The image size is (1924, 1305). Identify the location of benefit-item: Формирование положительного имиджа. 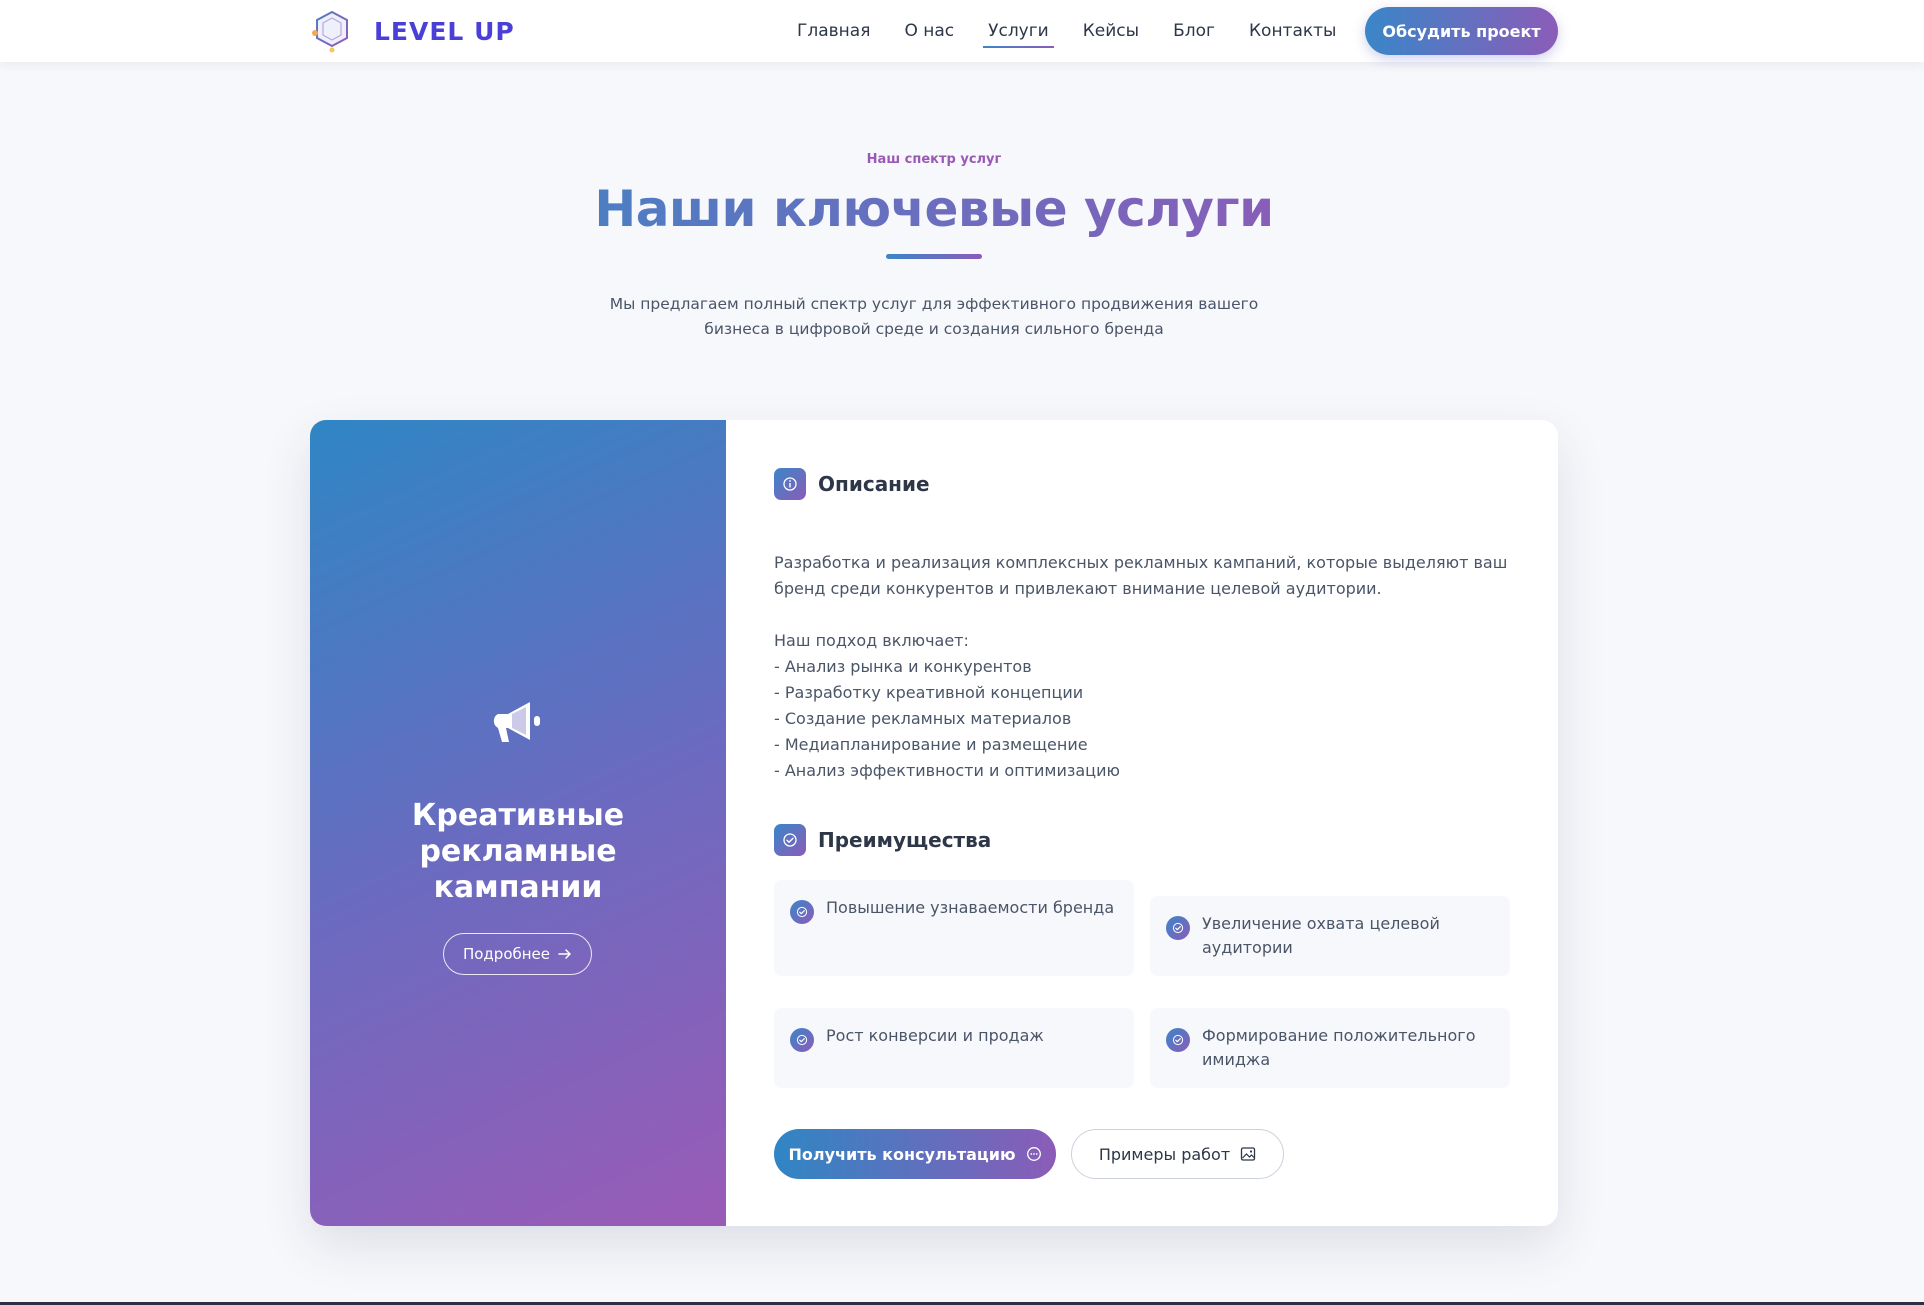
(1330, 1048).